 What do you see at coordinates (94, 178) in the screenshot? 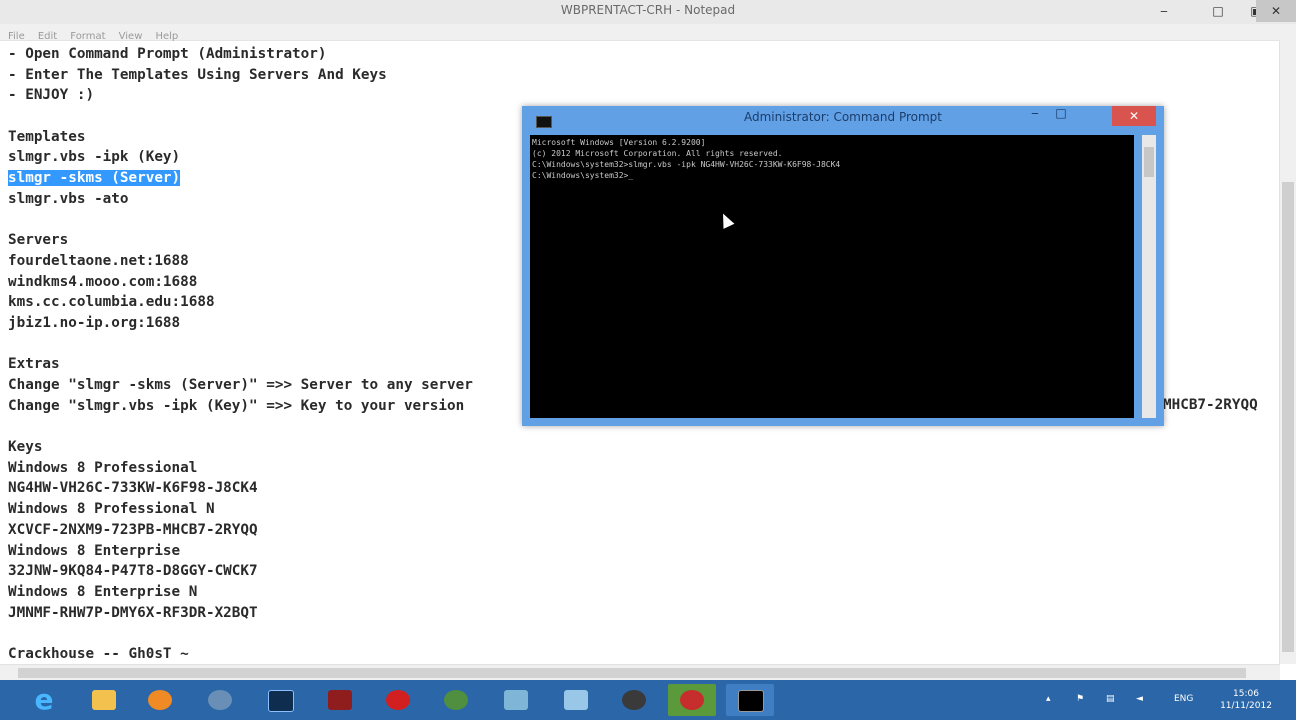
I see `selection-highlight: slmgr -skms (Server)` at bounding box center [94, 178].